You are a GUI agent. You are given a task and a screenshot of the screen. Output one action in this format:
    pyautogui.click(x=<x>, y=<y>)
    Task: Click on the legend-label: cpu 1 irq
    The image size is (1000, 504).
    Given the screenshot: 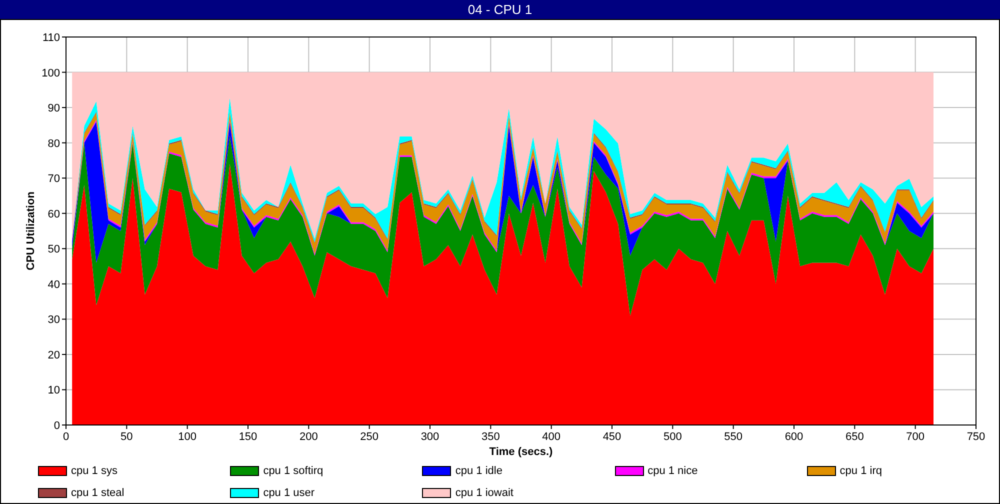 What is the action you would take?
    pyautogui.click(x=861, y=471)
    